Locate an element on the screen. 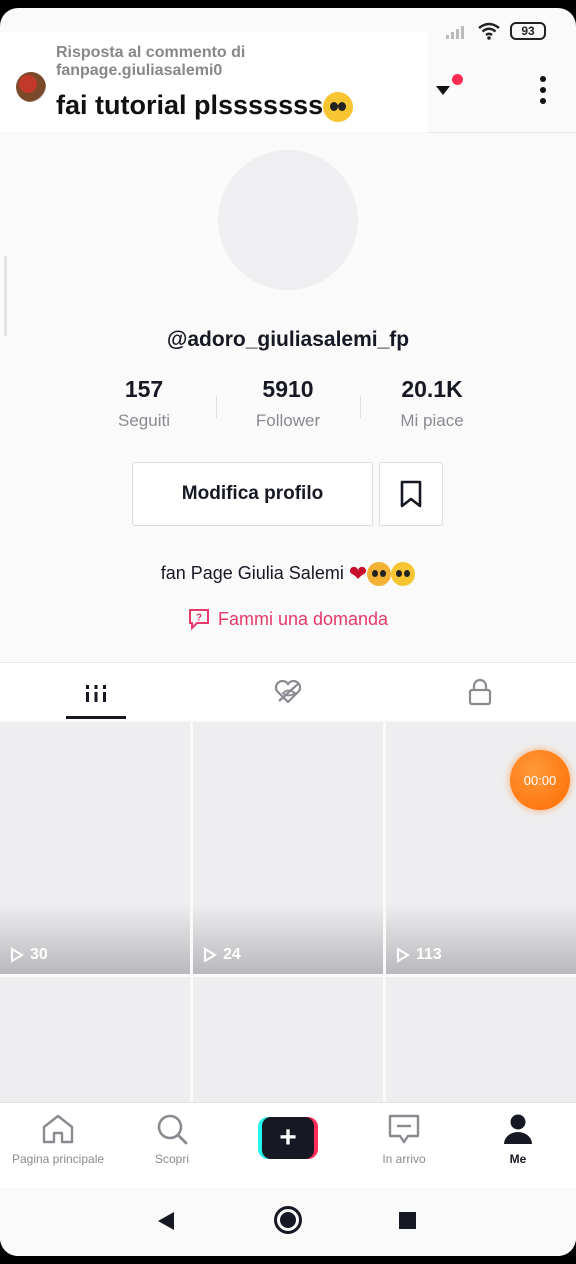 Image resolution: width=576 pixels, height=1264 pixels. edge-handle is located at coordinates (5, 296).